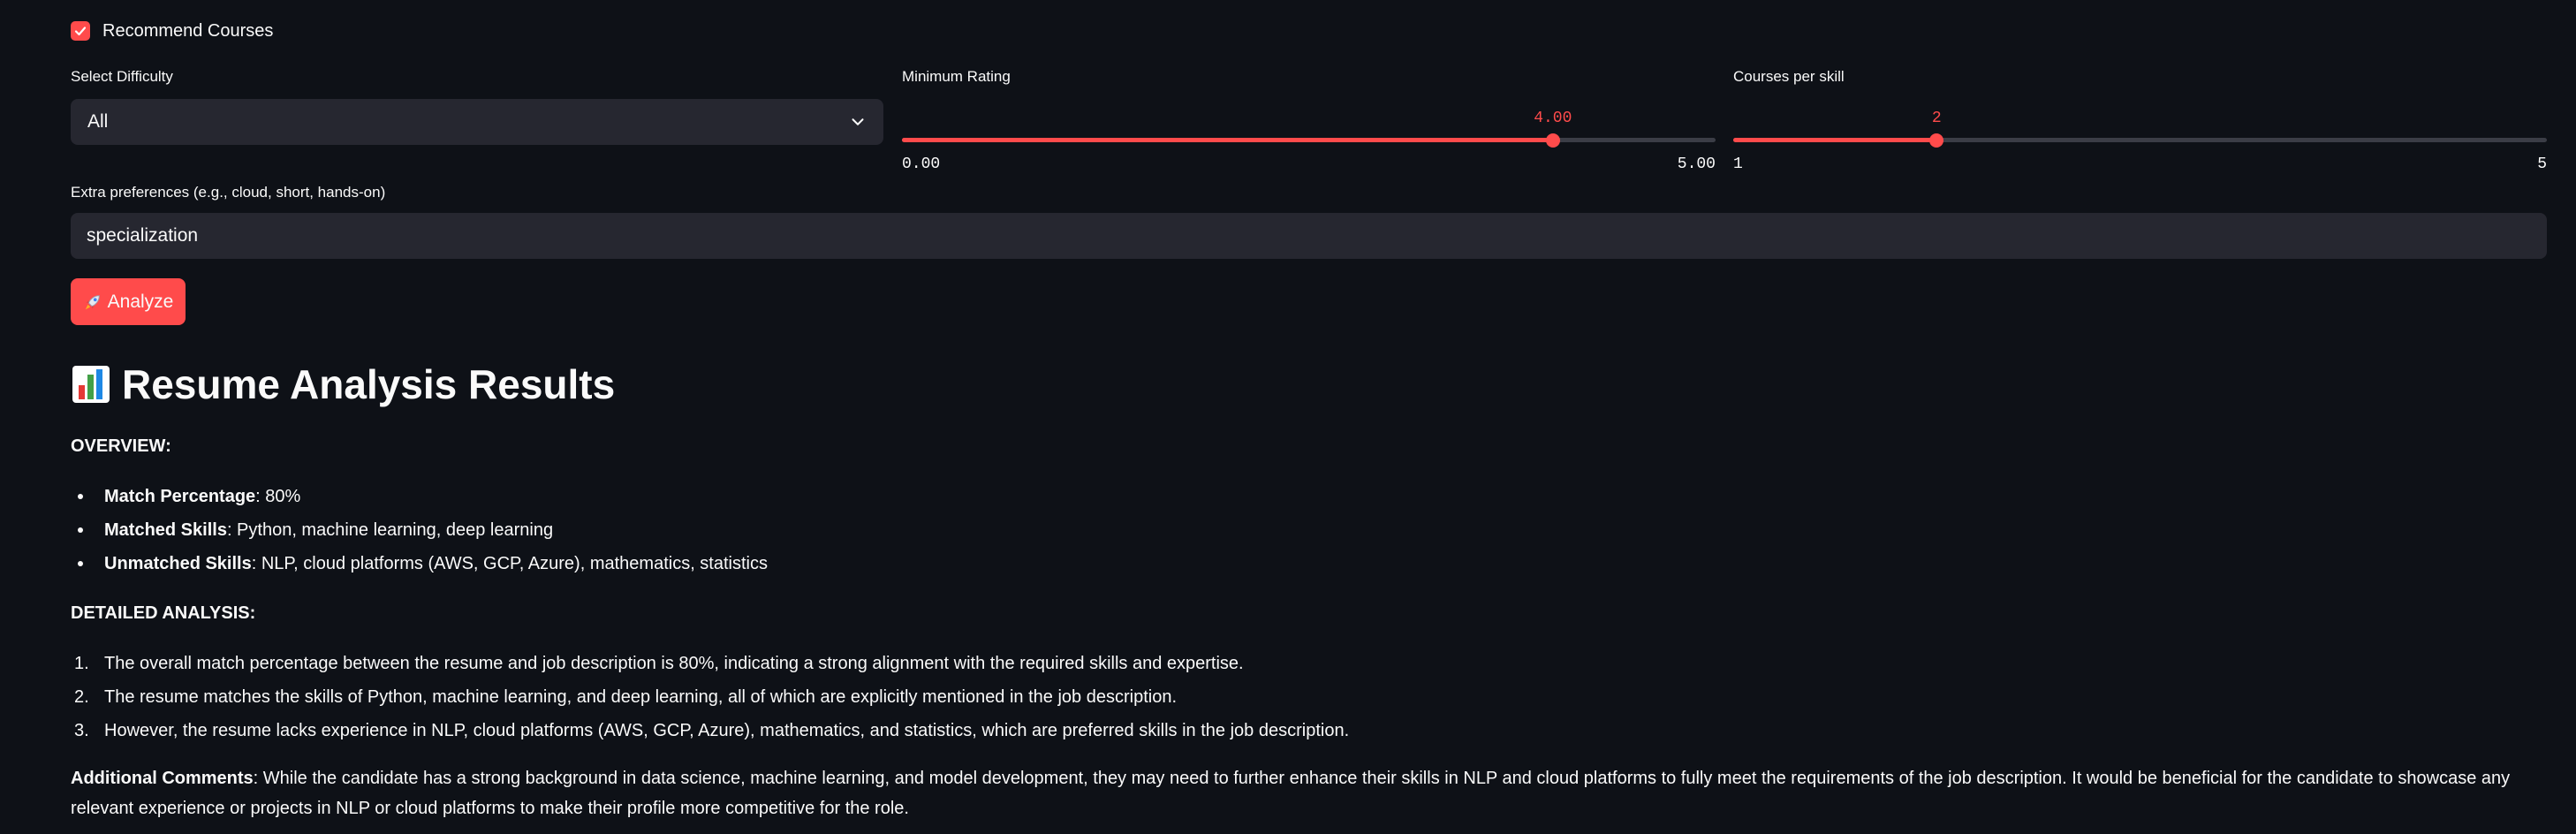 The width and height of the screenshot is (2576, 834). I want to click on bar-chart-icon, so click(91, 384).